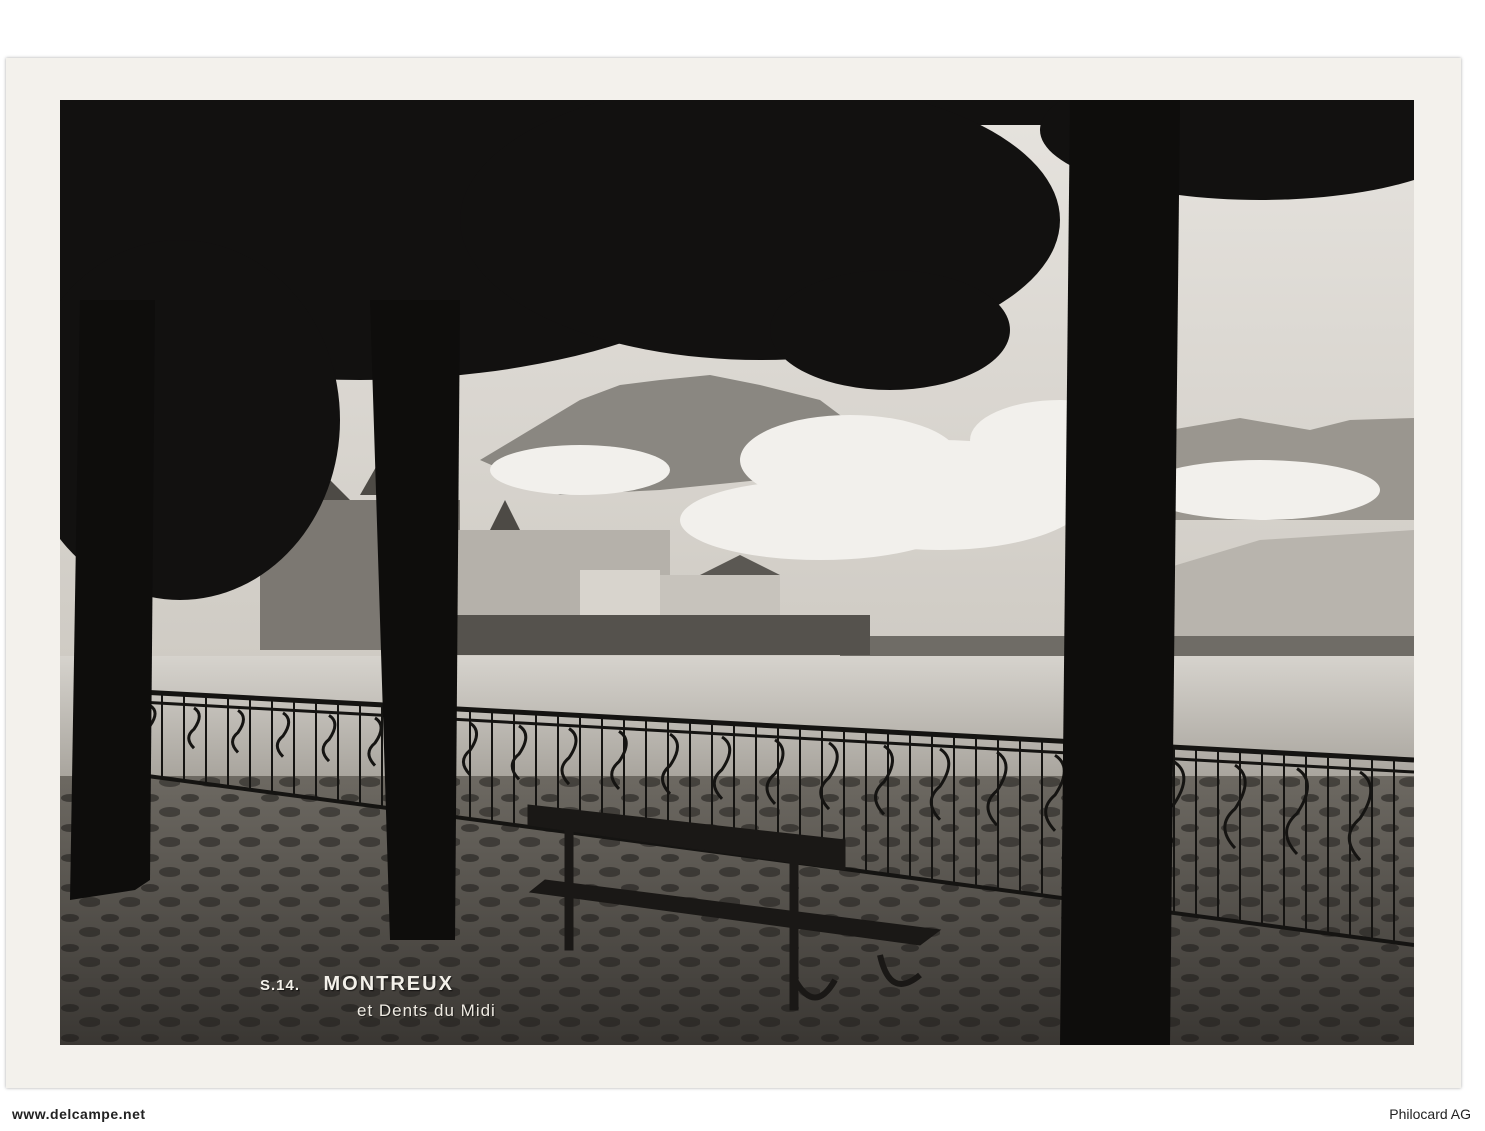 This screenshot has height=1131, width=1485. What do you see at coordinates (1430, 1114) in the screenshot?
I see `philocard-watermark: Philocard AG` at bounding box center [1430, 1114].